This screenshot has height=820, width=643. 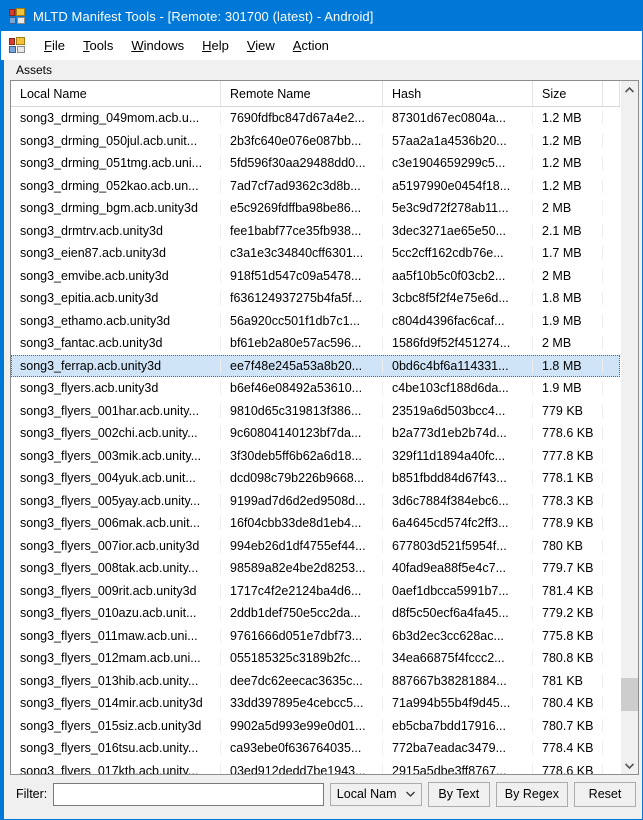 What do you see at coordinates (32, 794) in the screenshot?
I see `filter-label: Filter:` at bounding box center [32, 794].